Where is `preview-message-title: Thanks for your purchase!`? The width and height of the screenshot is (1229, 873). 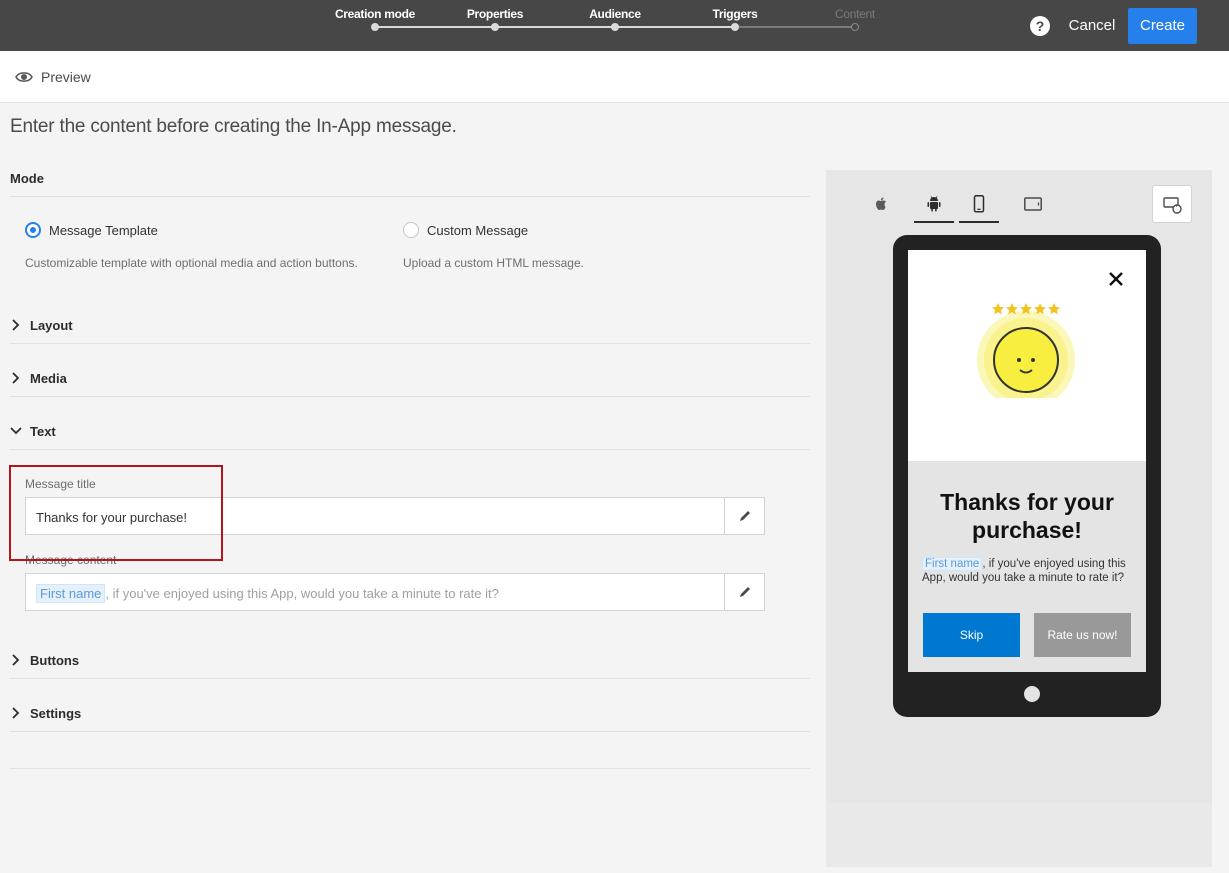 preview-message-title: Thanks for your purchase! is located at coordinates (1027, 516).